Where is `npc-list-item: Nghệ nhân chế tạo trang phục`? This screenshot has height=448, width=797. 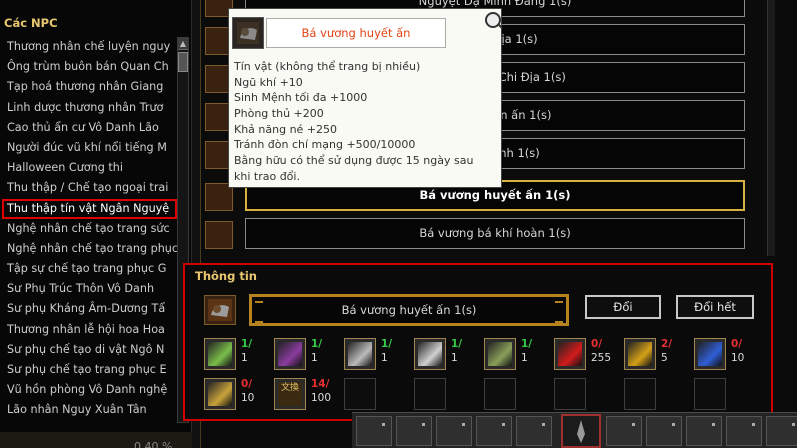
npc-list-item: Nghệ nhân chế tạo trang phục is located at coordinates (89, 249).